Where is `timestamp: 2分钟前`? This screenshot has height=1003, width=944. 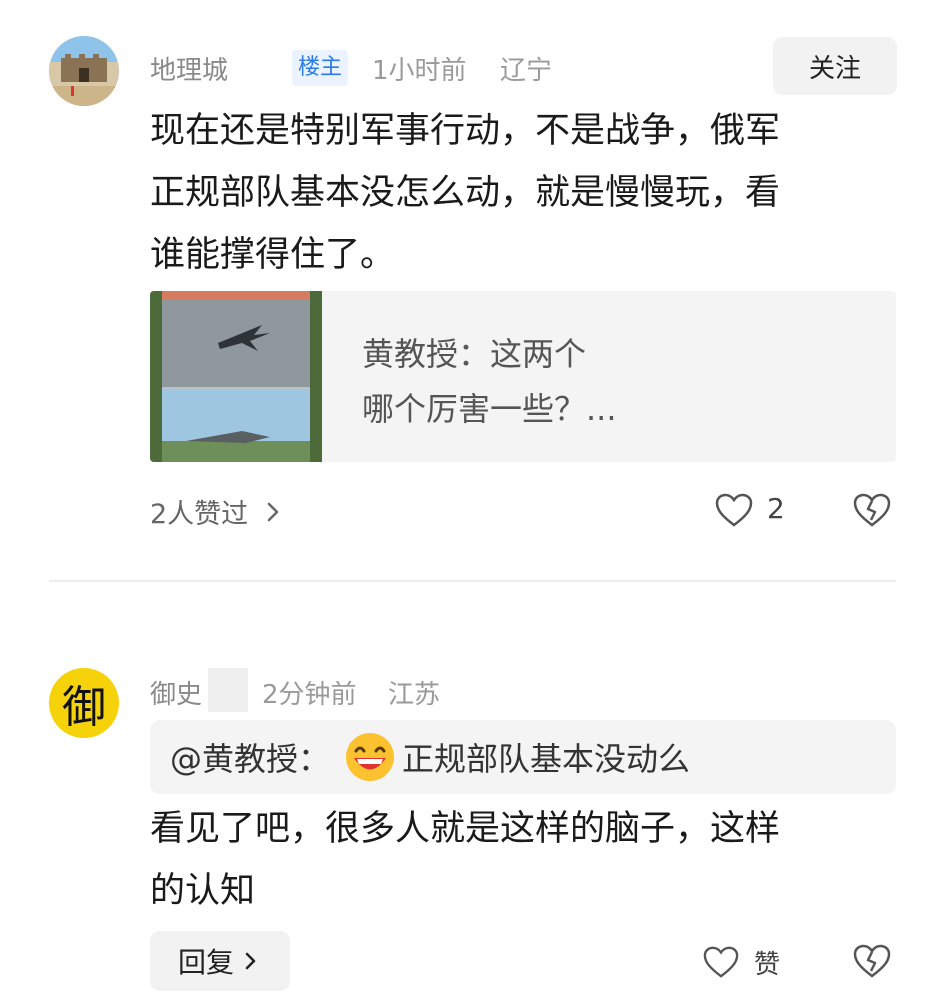
timestamp: 2分钟前 is located at coordinates (309, 695).